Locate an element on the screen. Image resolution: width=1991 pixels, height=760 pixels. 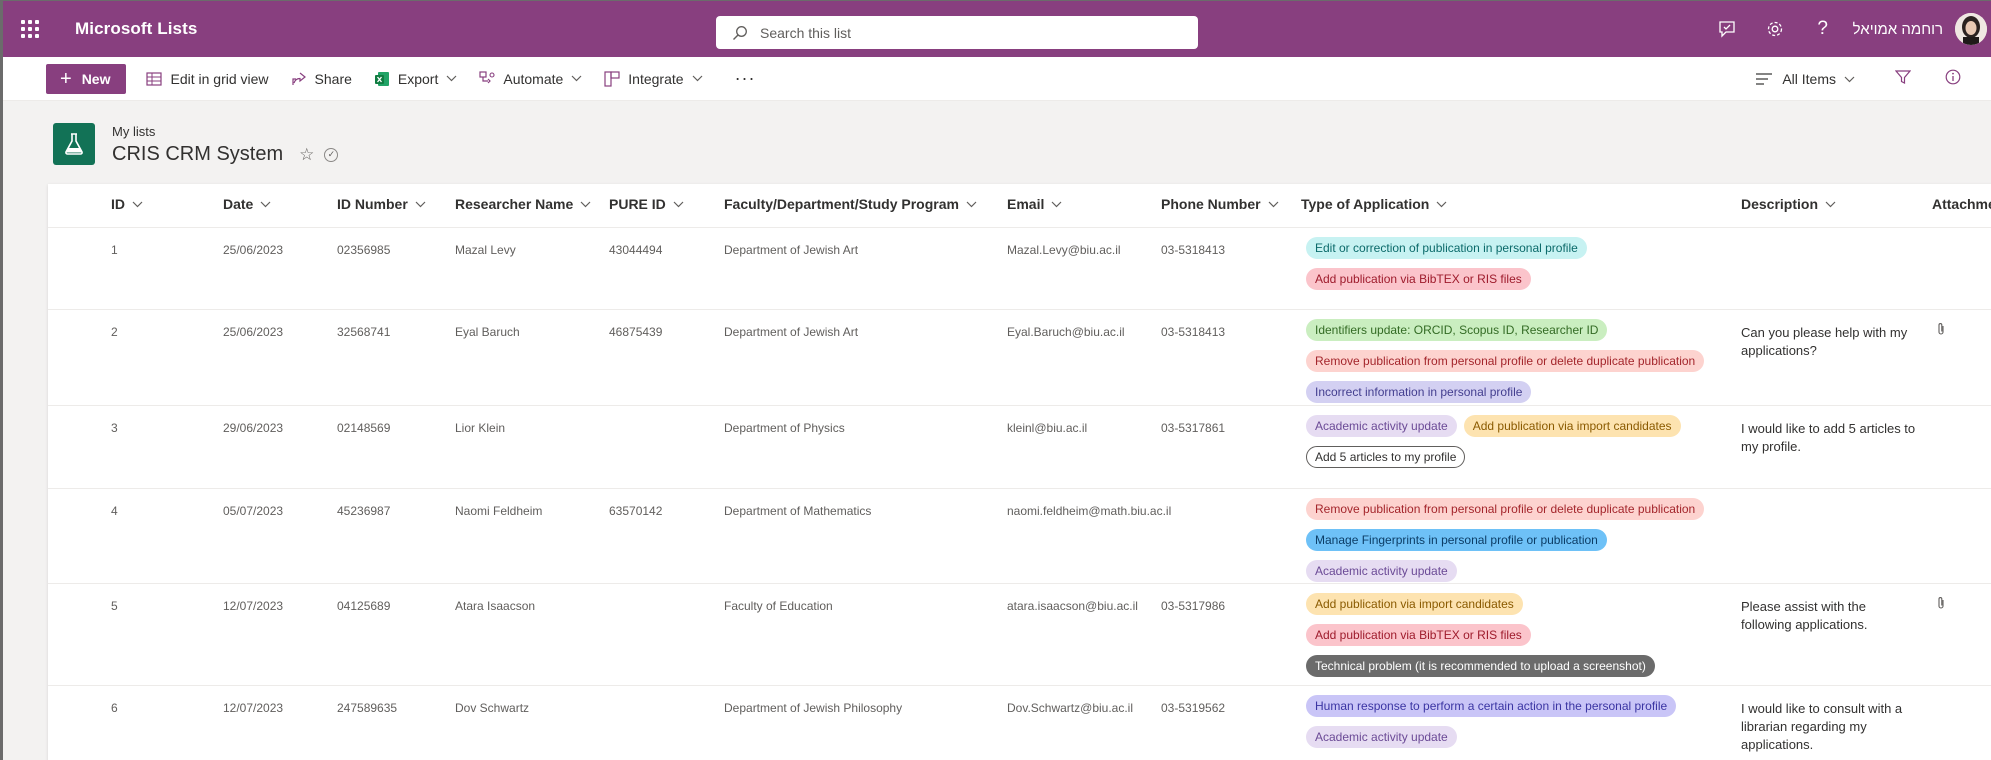
cell-id: 1 is located at coordinates (114, 250).